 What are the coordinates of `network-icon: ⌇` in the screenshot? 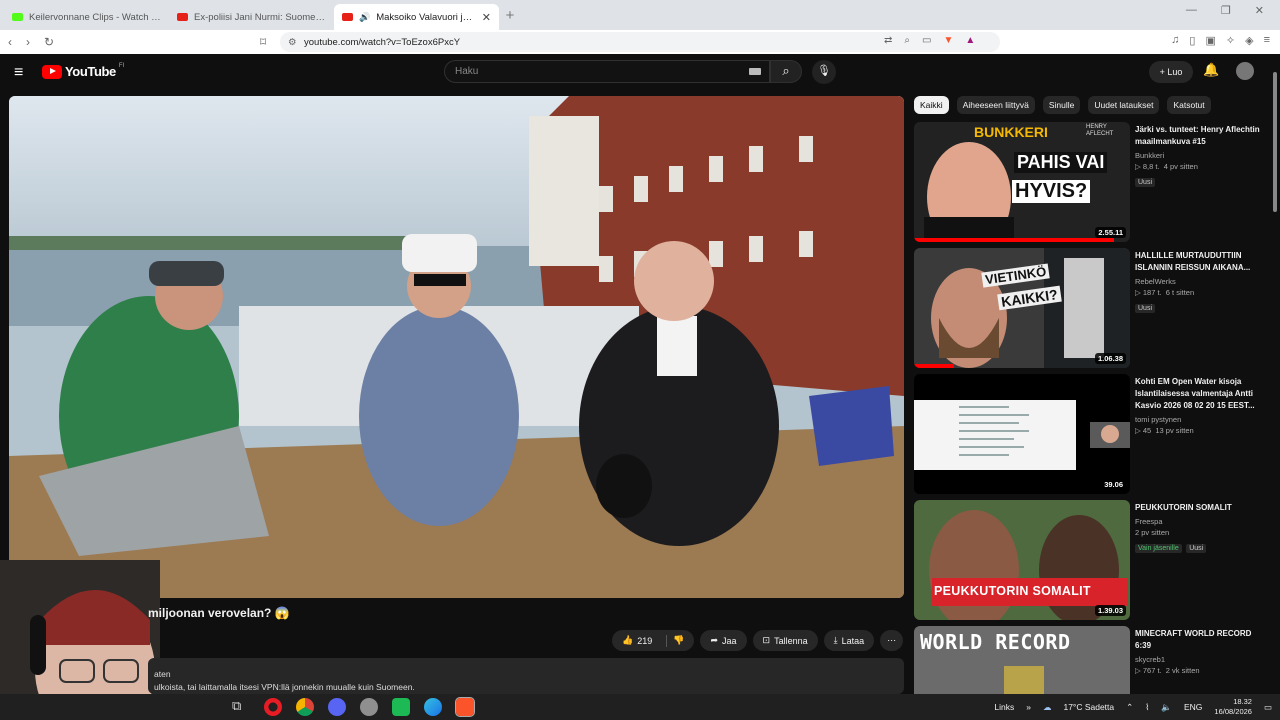 It's located at (1147, 707).